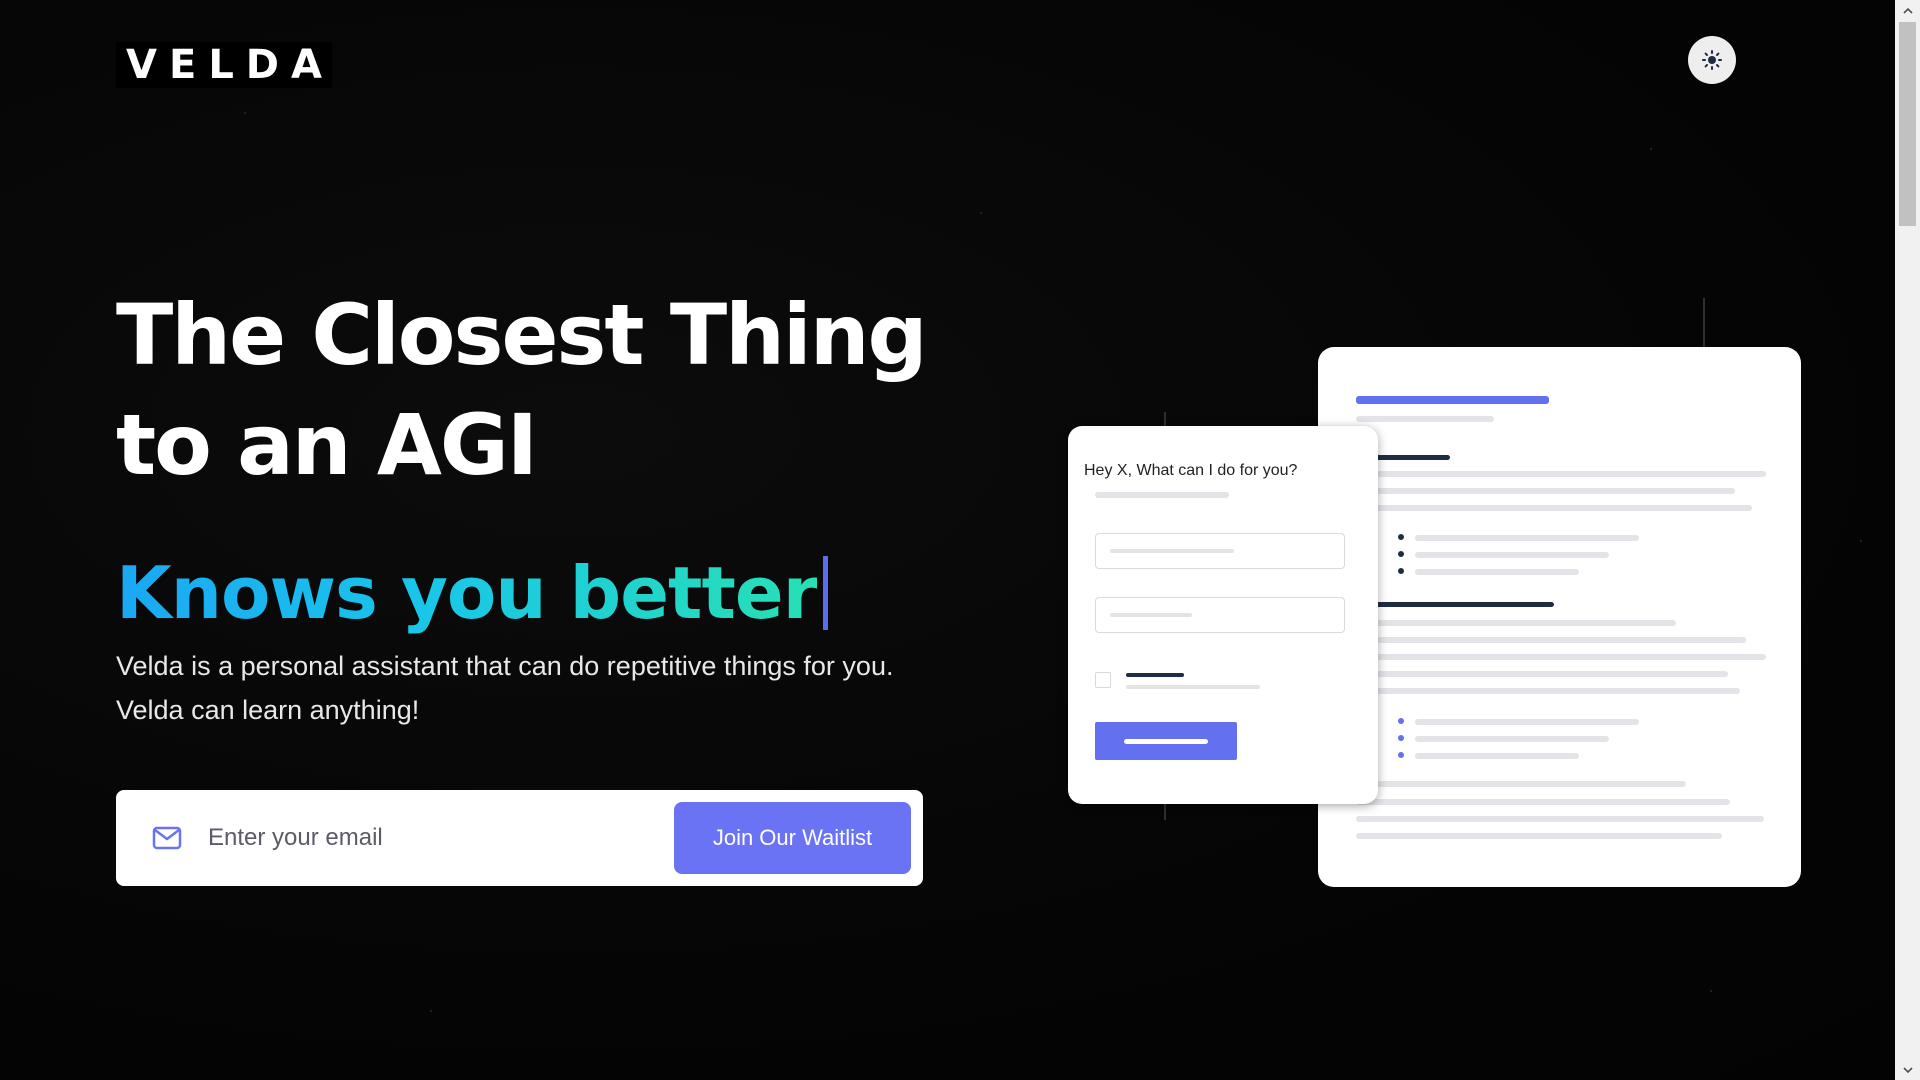 This screenshot has width=1920, height=1080. What do you see at coordinates (1103, 680) in the screenshot?
I see `mock-checkbox` at bounding box center [1103, 680].